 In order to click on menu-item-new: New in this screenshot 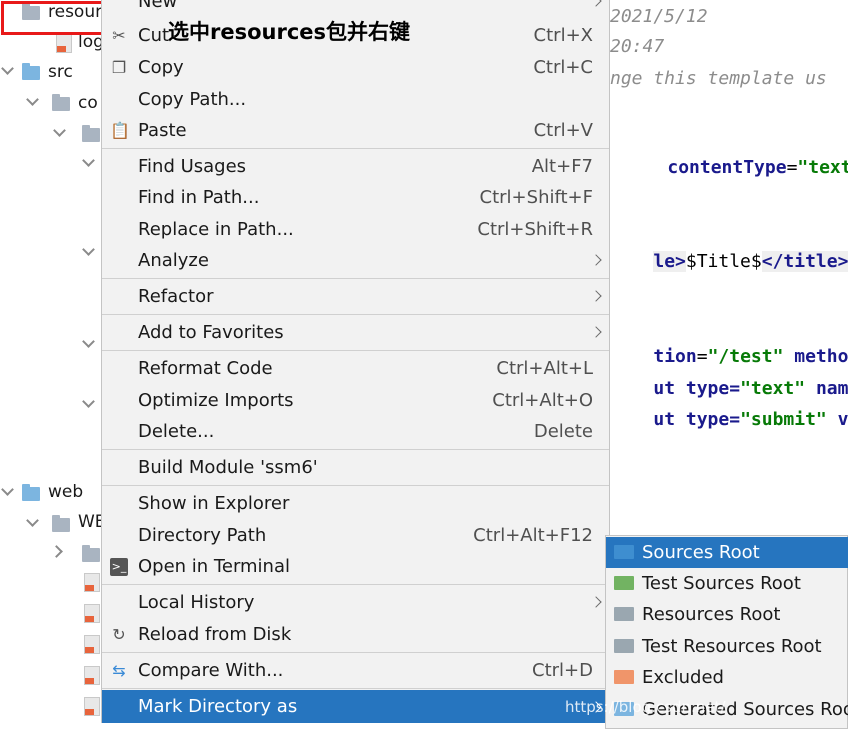, I will do `click(355, 8)`.